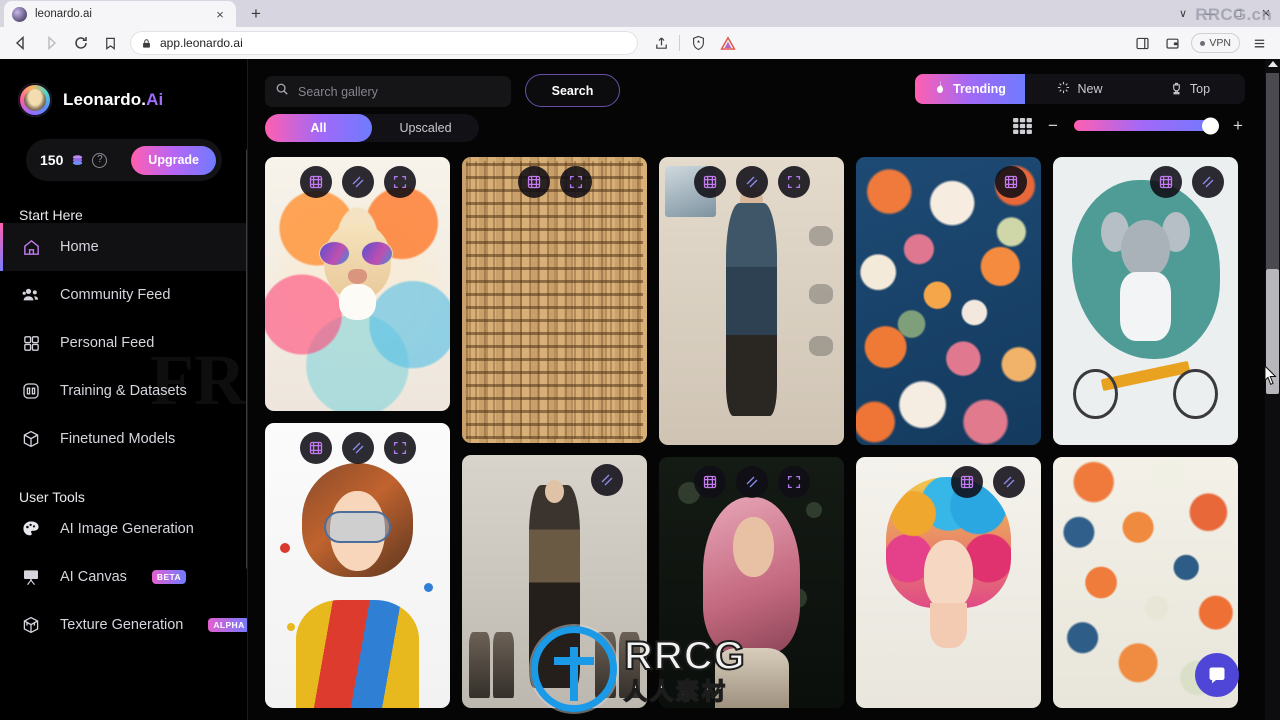 This screenshot has height=720, width=1280. Describe the element at coordinates (1142, 43) in the screenshot. I see `sidebar-panel-icon` at that location.